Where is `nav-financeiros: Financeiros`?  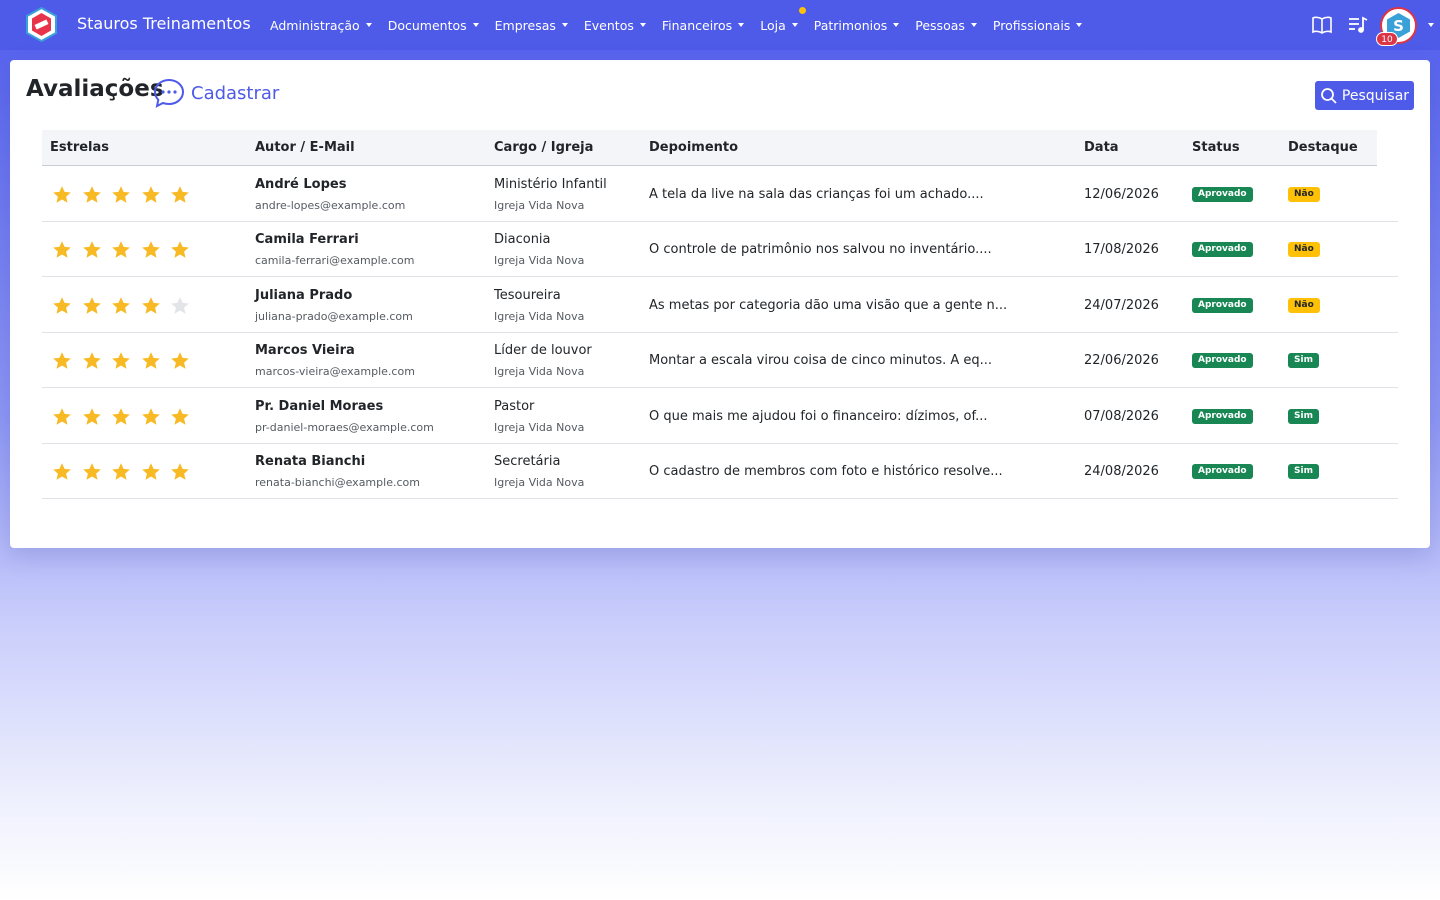 nav-financeiros: Financeiros is located at coordinates (703, 25).